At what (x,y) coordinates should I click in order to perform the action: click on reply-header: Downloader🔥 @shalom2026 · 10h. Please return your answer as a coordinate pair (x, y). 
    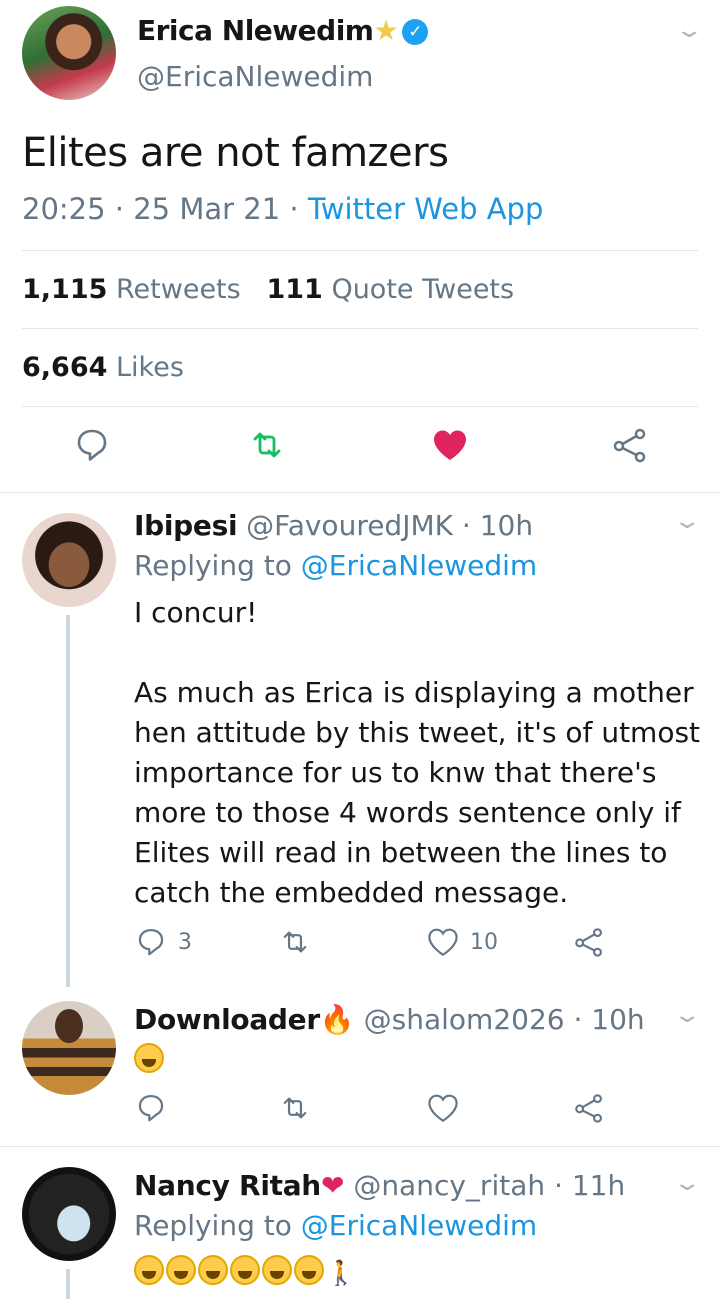
    Looking at the image, I should click on (389, 1019).